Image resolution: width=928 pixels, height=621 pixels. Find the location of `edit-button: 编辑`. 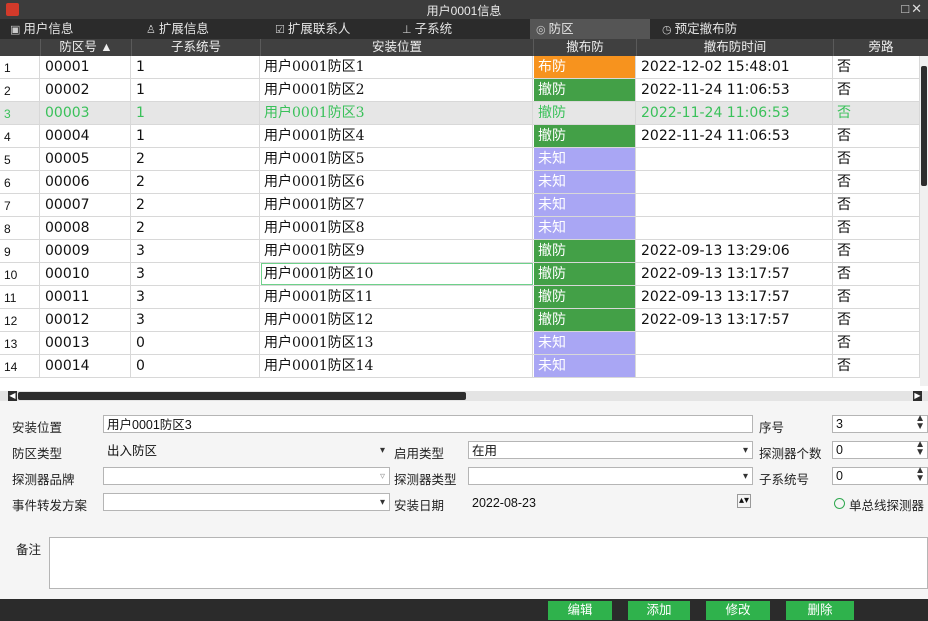

edit-button: 编辑 is located at coordinates (580, 610).